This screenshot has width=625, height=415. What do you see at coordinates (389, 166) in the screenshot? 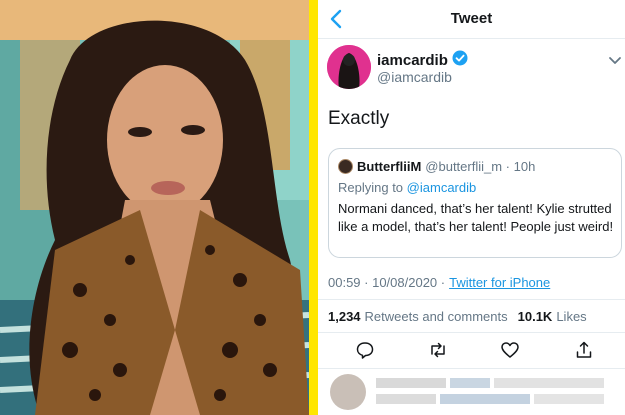
I see `quoted-display-name: ButterfliiM` at bounding box center [389, 166].